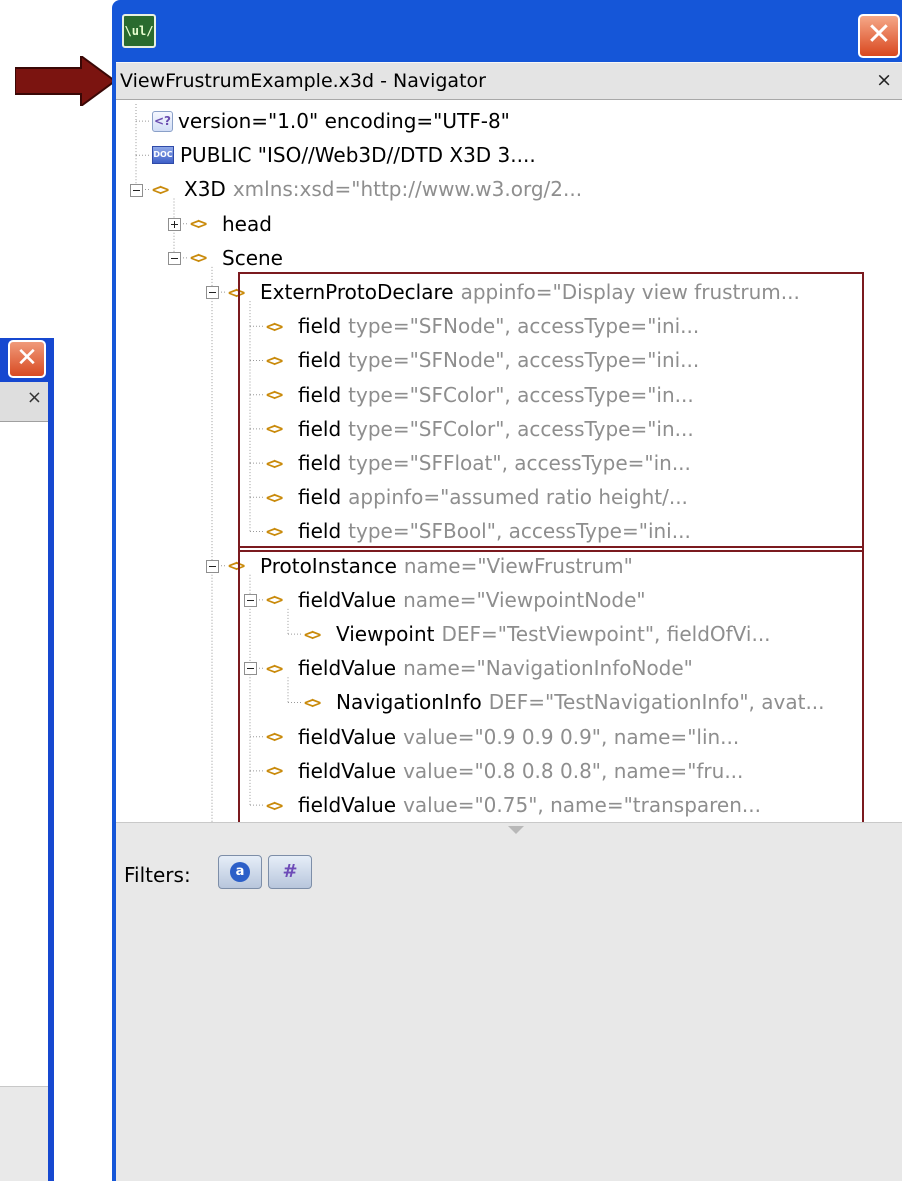  What do you see at coordinates (879, 36) in the screenshot?
I see `window-close-button: ✕` at bounding box center [879, 36].